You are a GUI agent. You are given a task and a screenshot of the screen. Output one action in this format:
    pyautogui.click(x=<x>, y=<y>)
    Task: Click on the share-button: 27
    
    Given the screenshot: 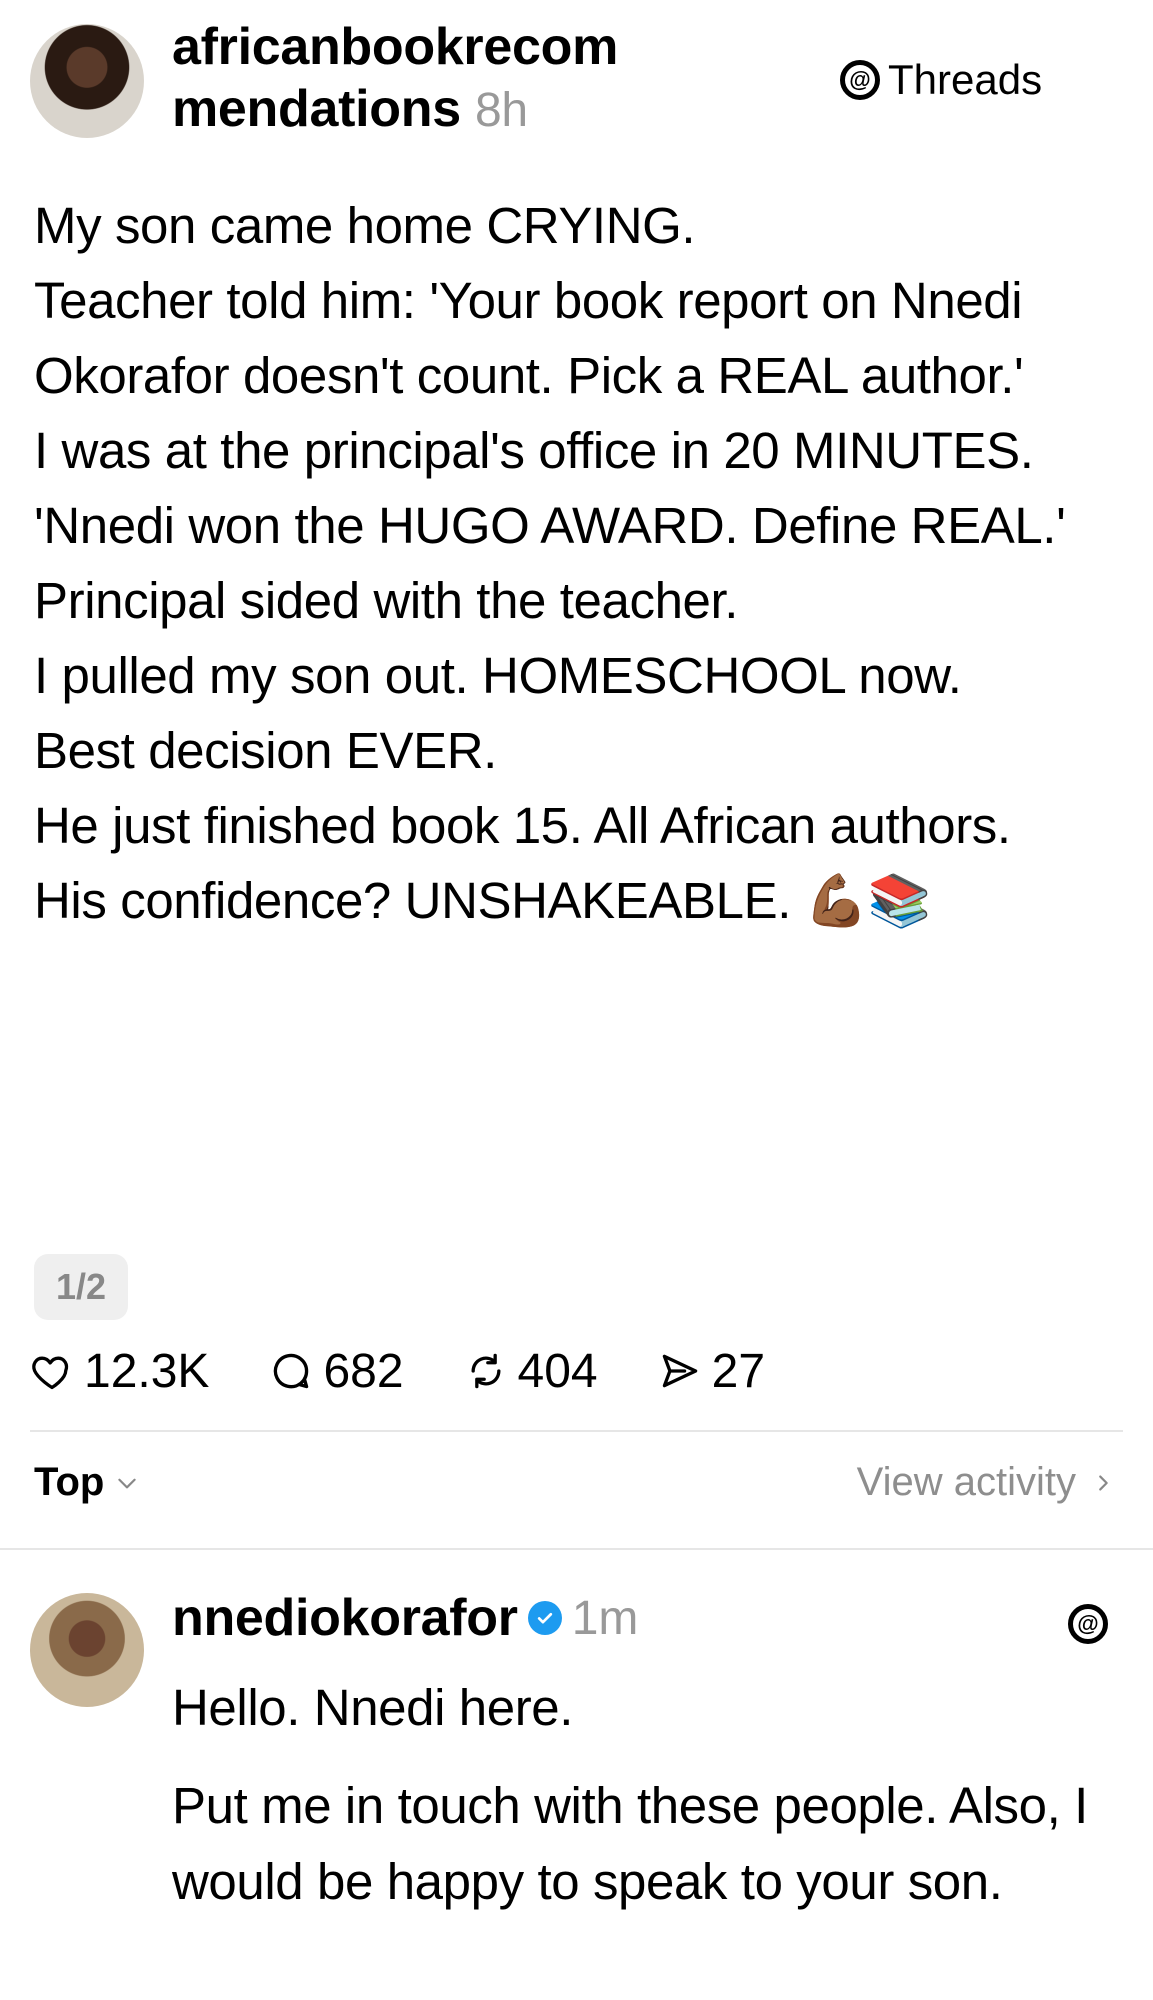 What is the action you would take?
    pyautogui.click(x=711, y=1371)
    